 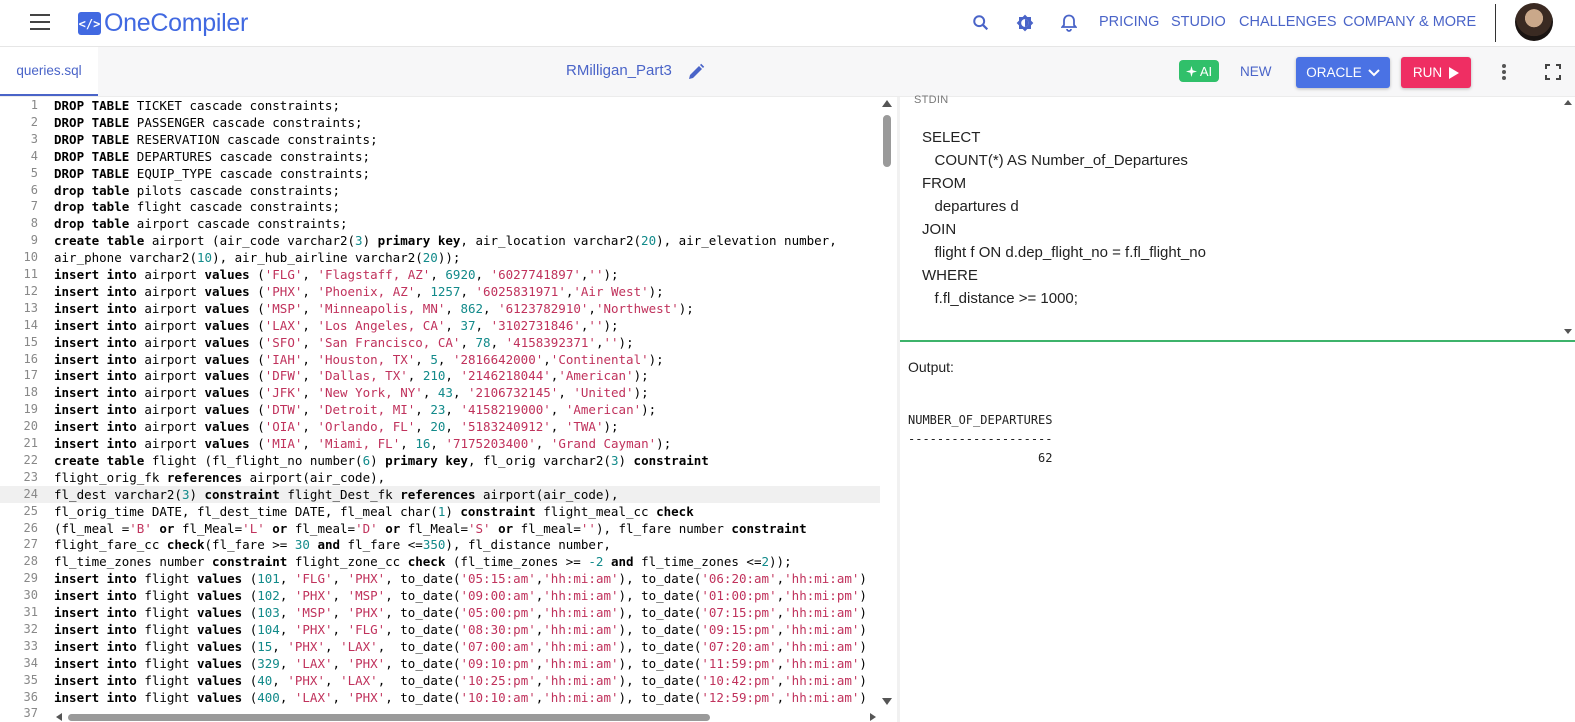 I want to click on line-number: 12, so click(x=30, y=290).